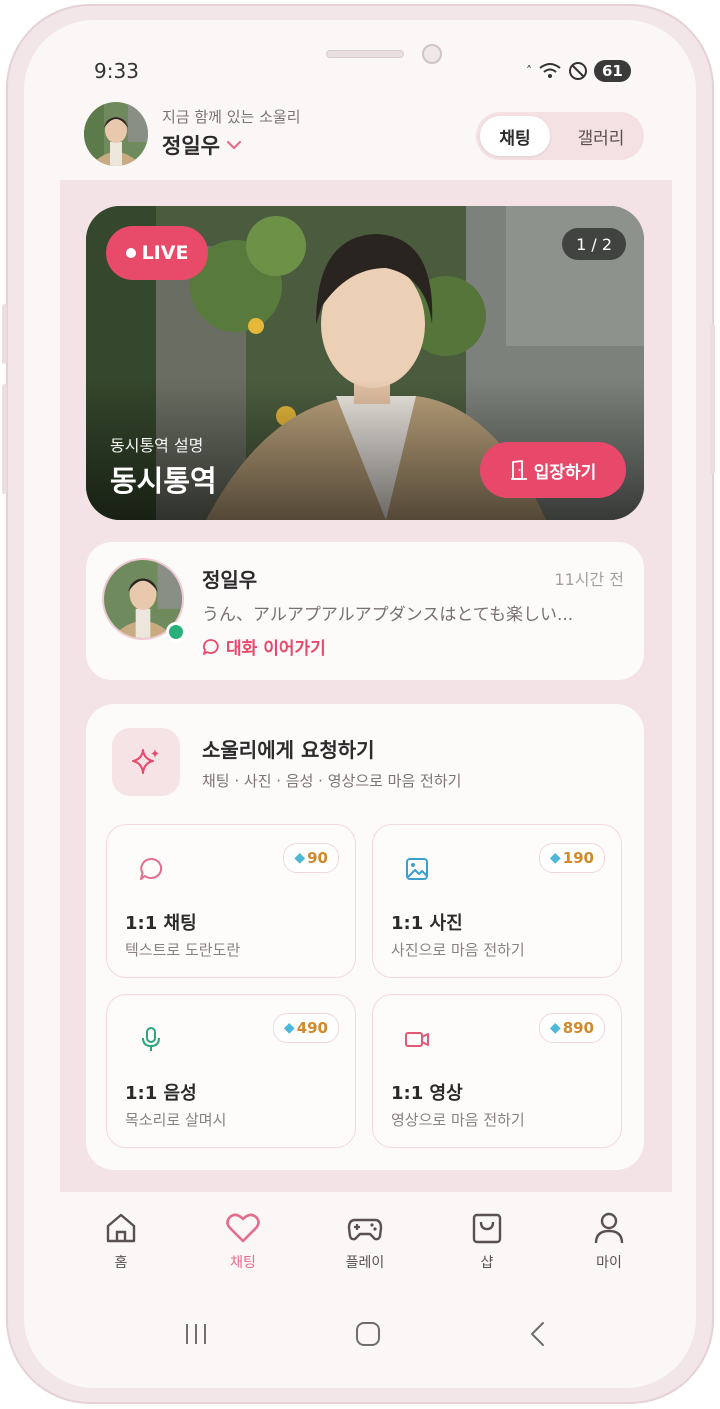 The image size is (720, 1409). I want to click on tab-label: 플레이, so click(365, 1263).